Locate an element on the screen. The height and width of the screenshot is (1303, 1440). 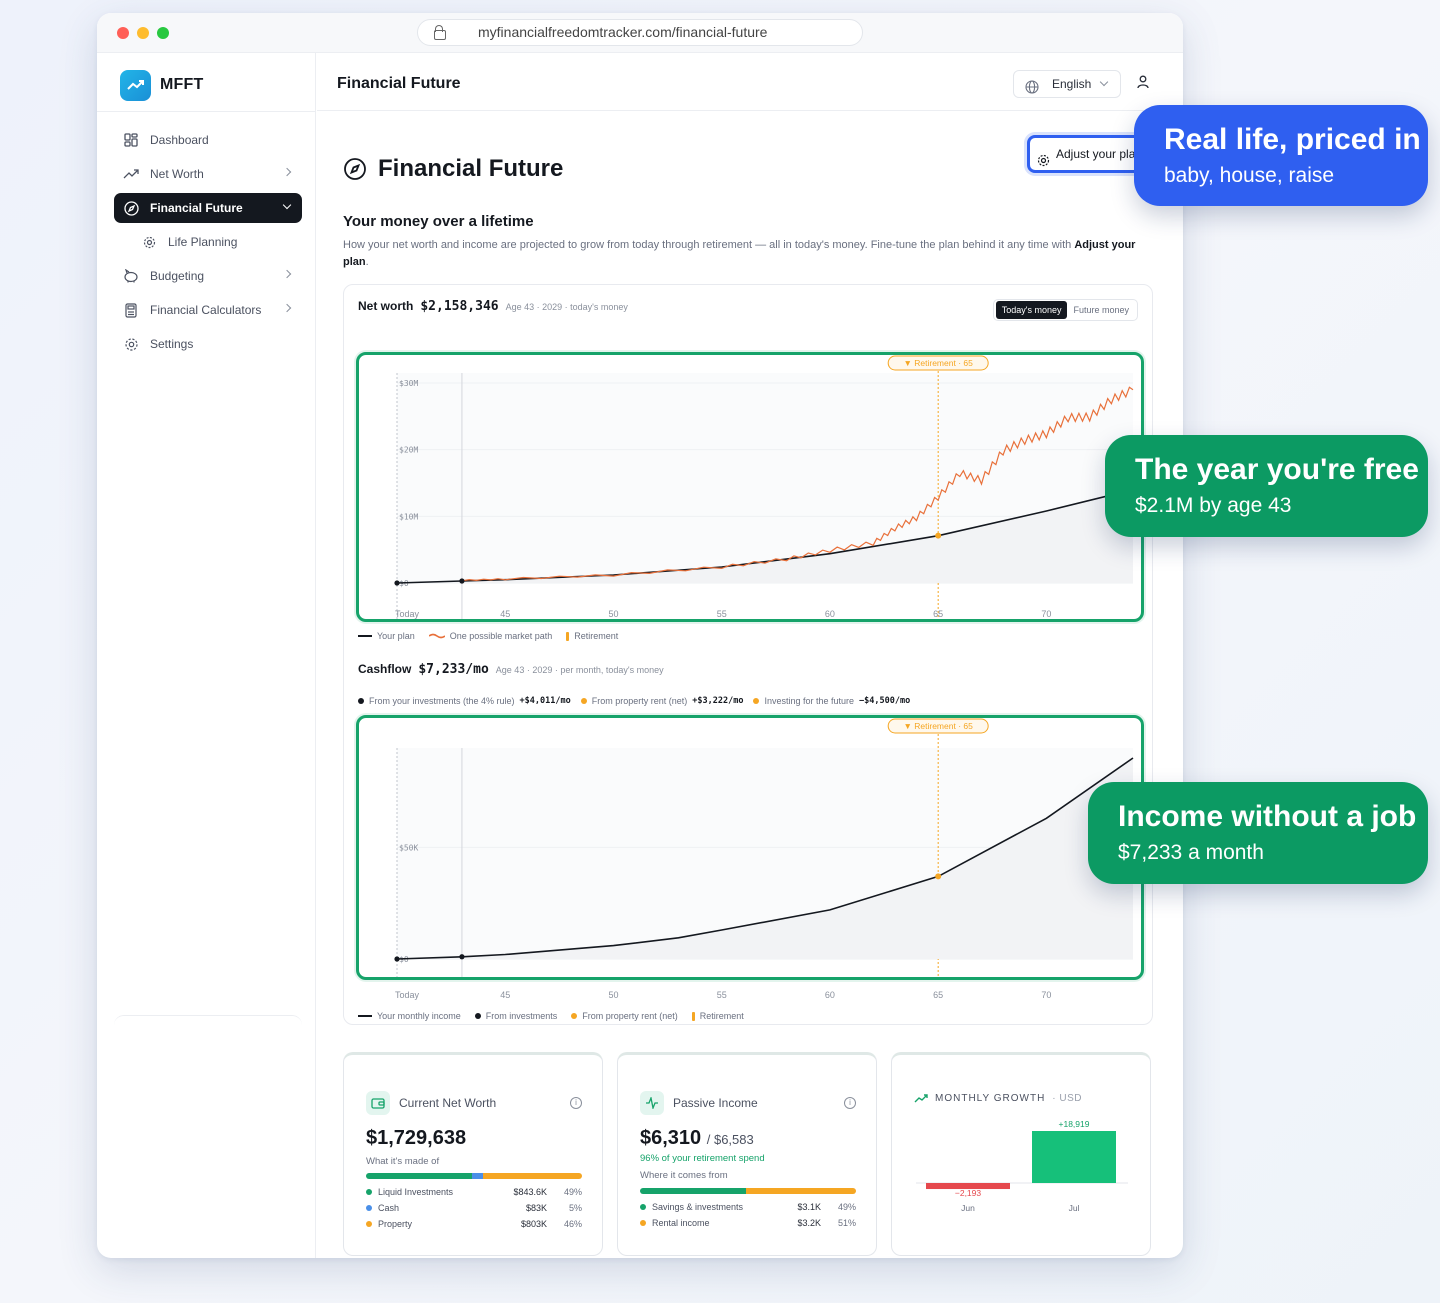
cashflow-chart: $50K$0▼ Retirement · 65 is located at coordinates (750, 847).